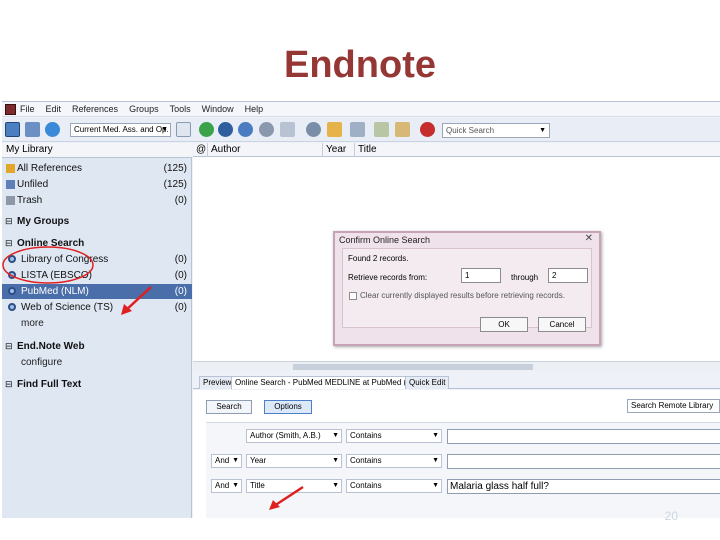 This screenshot has height=540, width=720. What do you see at coordinates (266, 129) in the screenshot?
I see `upload-icon` at bounding box center [266, 129].